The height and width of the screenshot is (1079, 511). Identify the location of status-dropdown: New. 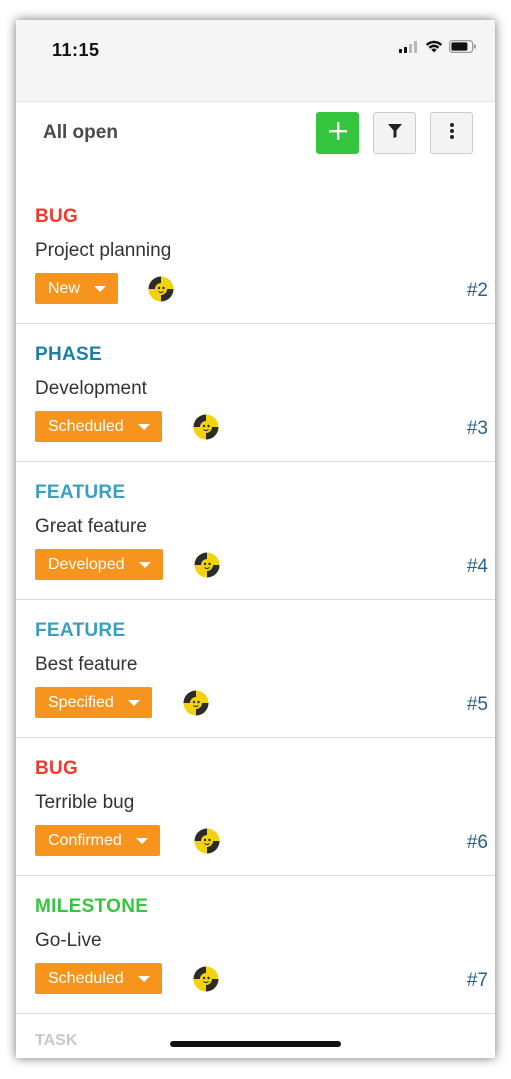
(77, 288).